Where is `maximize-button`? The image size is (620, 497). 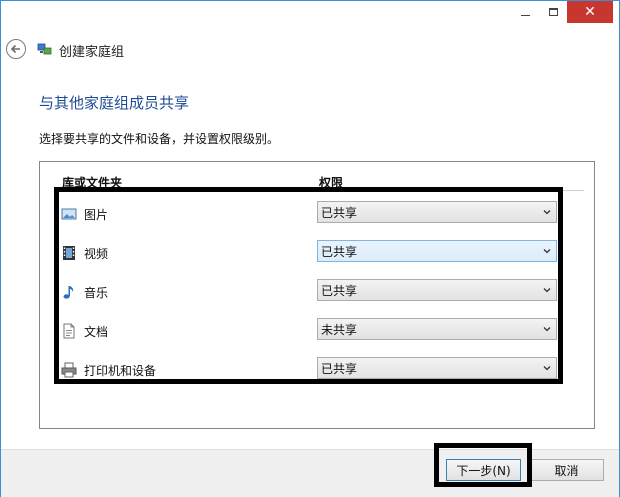 maximize-button is located at coordinates (553, 12).